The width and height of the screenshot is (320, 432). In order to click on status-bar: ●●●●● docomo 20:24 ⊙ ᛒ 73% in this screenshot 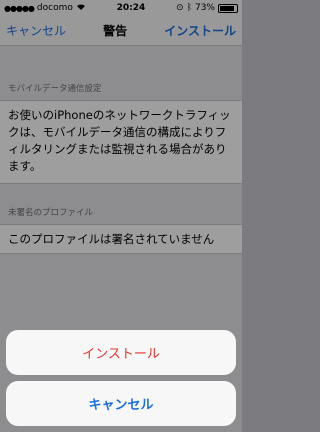, I will do `click(121, 8)`.